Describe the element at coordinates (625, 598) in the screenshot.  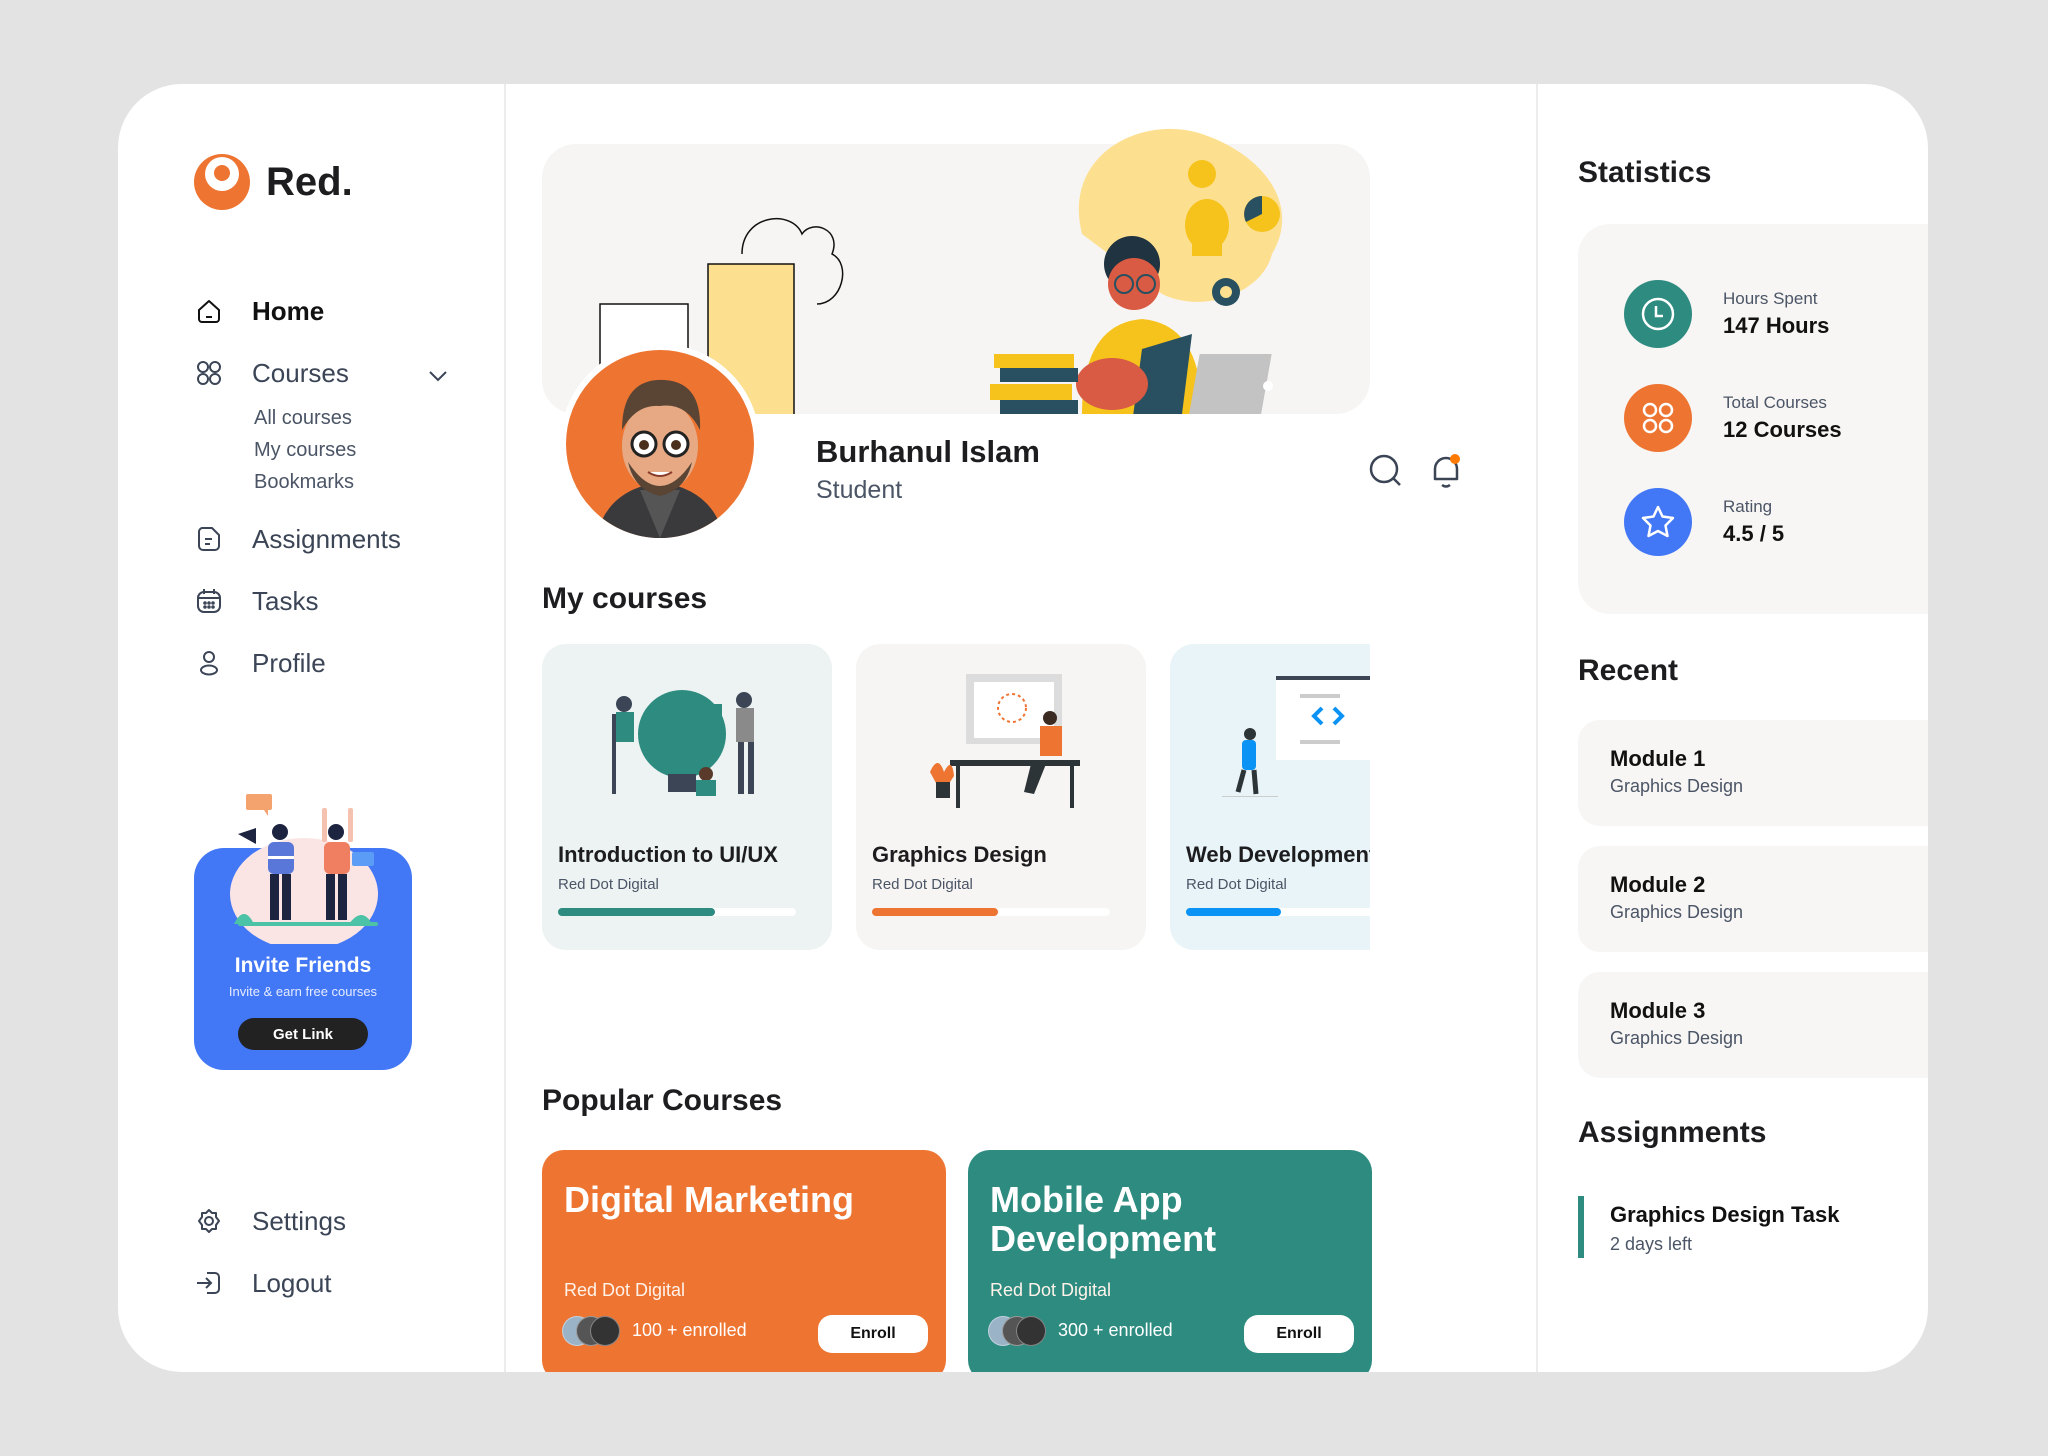
I see `my-courses-title: My courses` at that location.